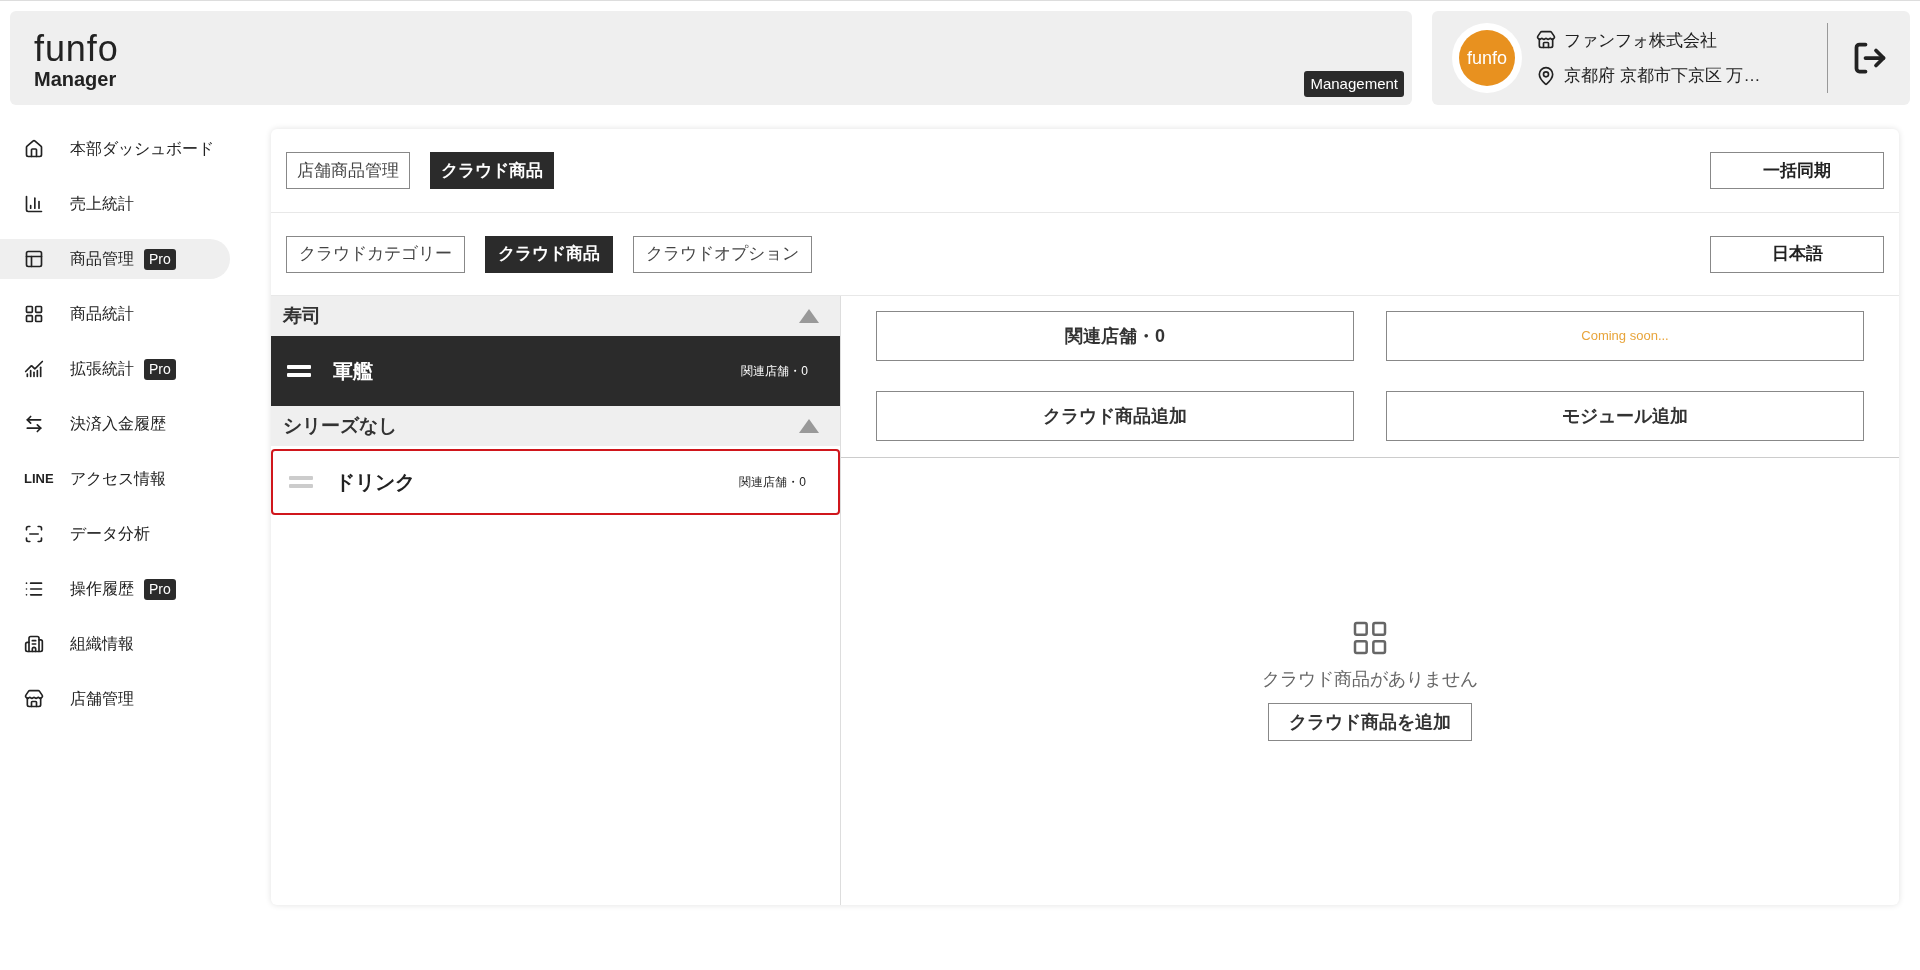  Describe the element at coordinates (34, 589) in the screenshot. I see `list-icon` at that location.